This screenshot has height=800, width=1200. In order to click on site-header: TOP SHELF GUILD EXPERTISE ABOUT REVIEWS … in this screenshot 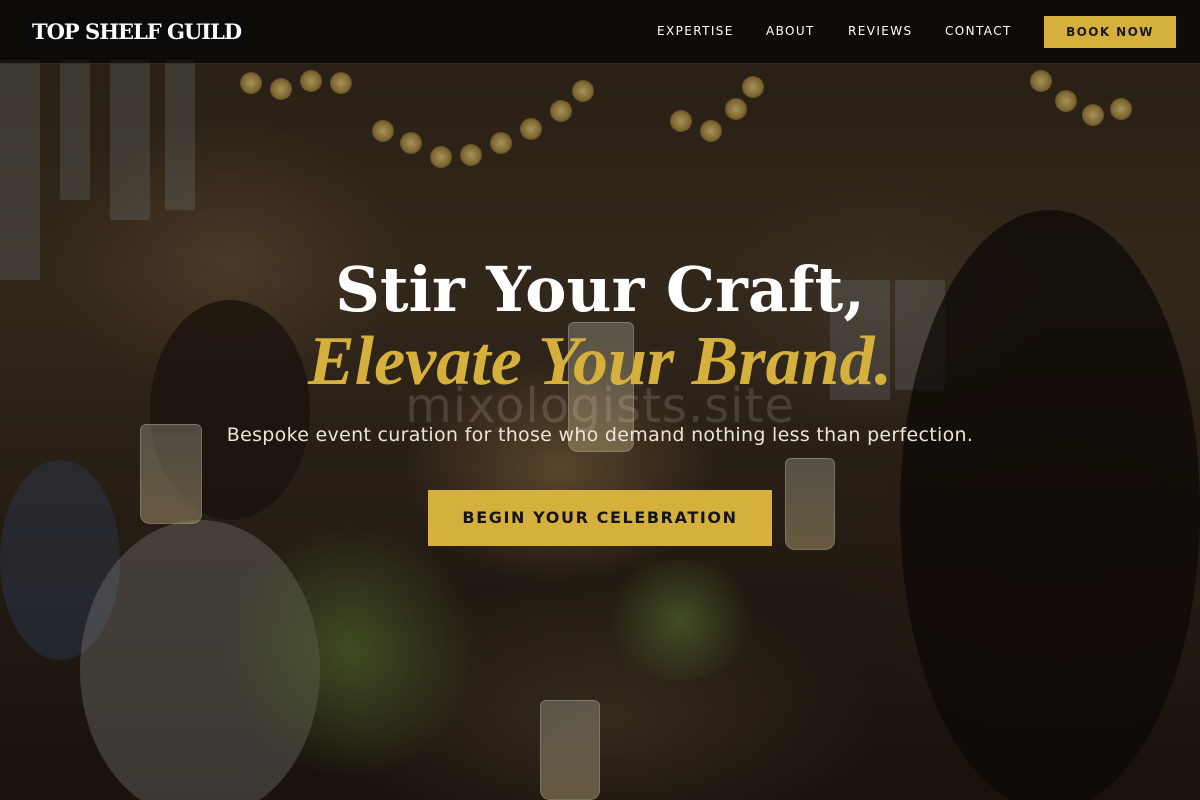, I will do `click(600, 32)`.